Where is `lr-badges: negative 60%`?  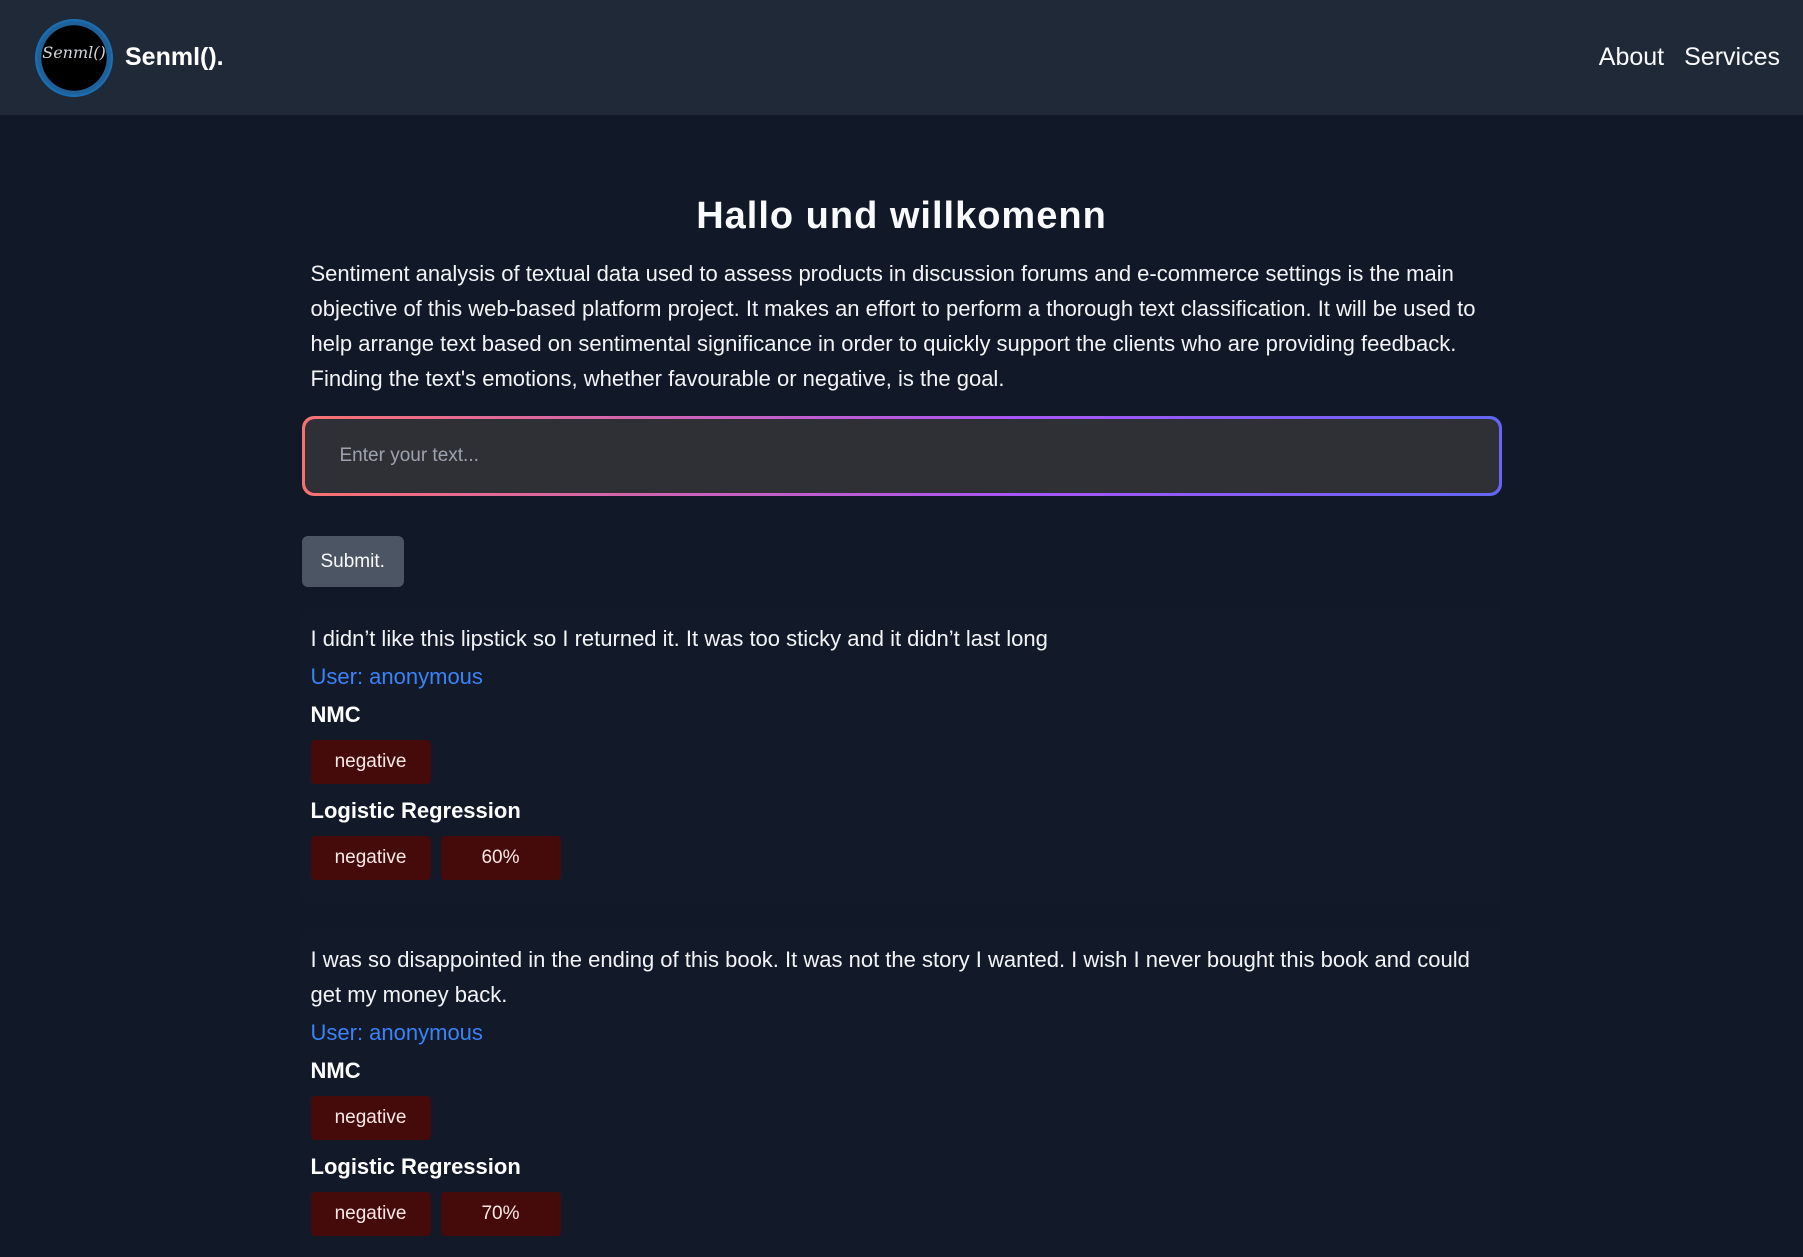 lr-badges: negative 60% is located at coordinates (901, 858).